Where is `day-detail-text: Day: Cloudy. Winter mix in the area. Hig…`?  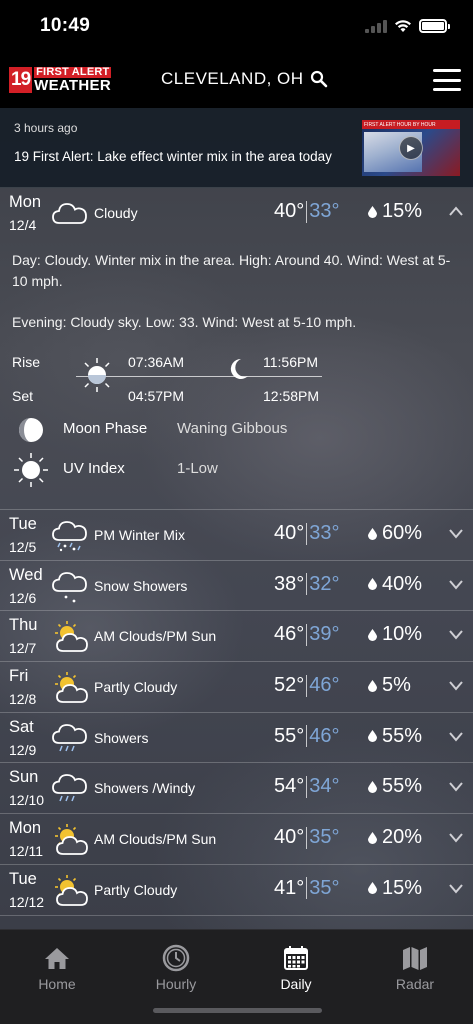
day-detail-text: Day: Cloudy. Winter mix in the area. Hig… is located at coordinates (231, 270).